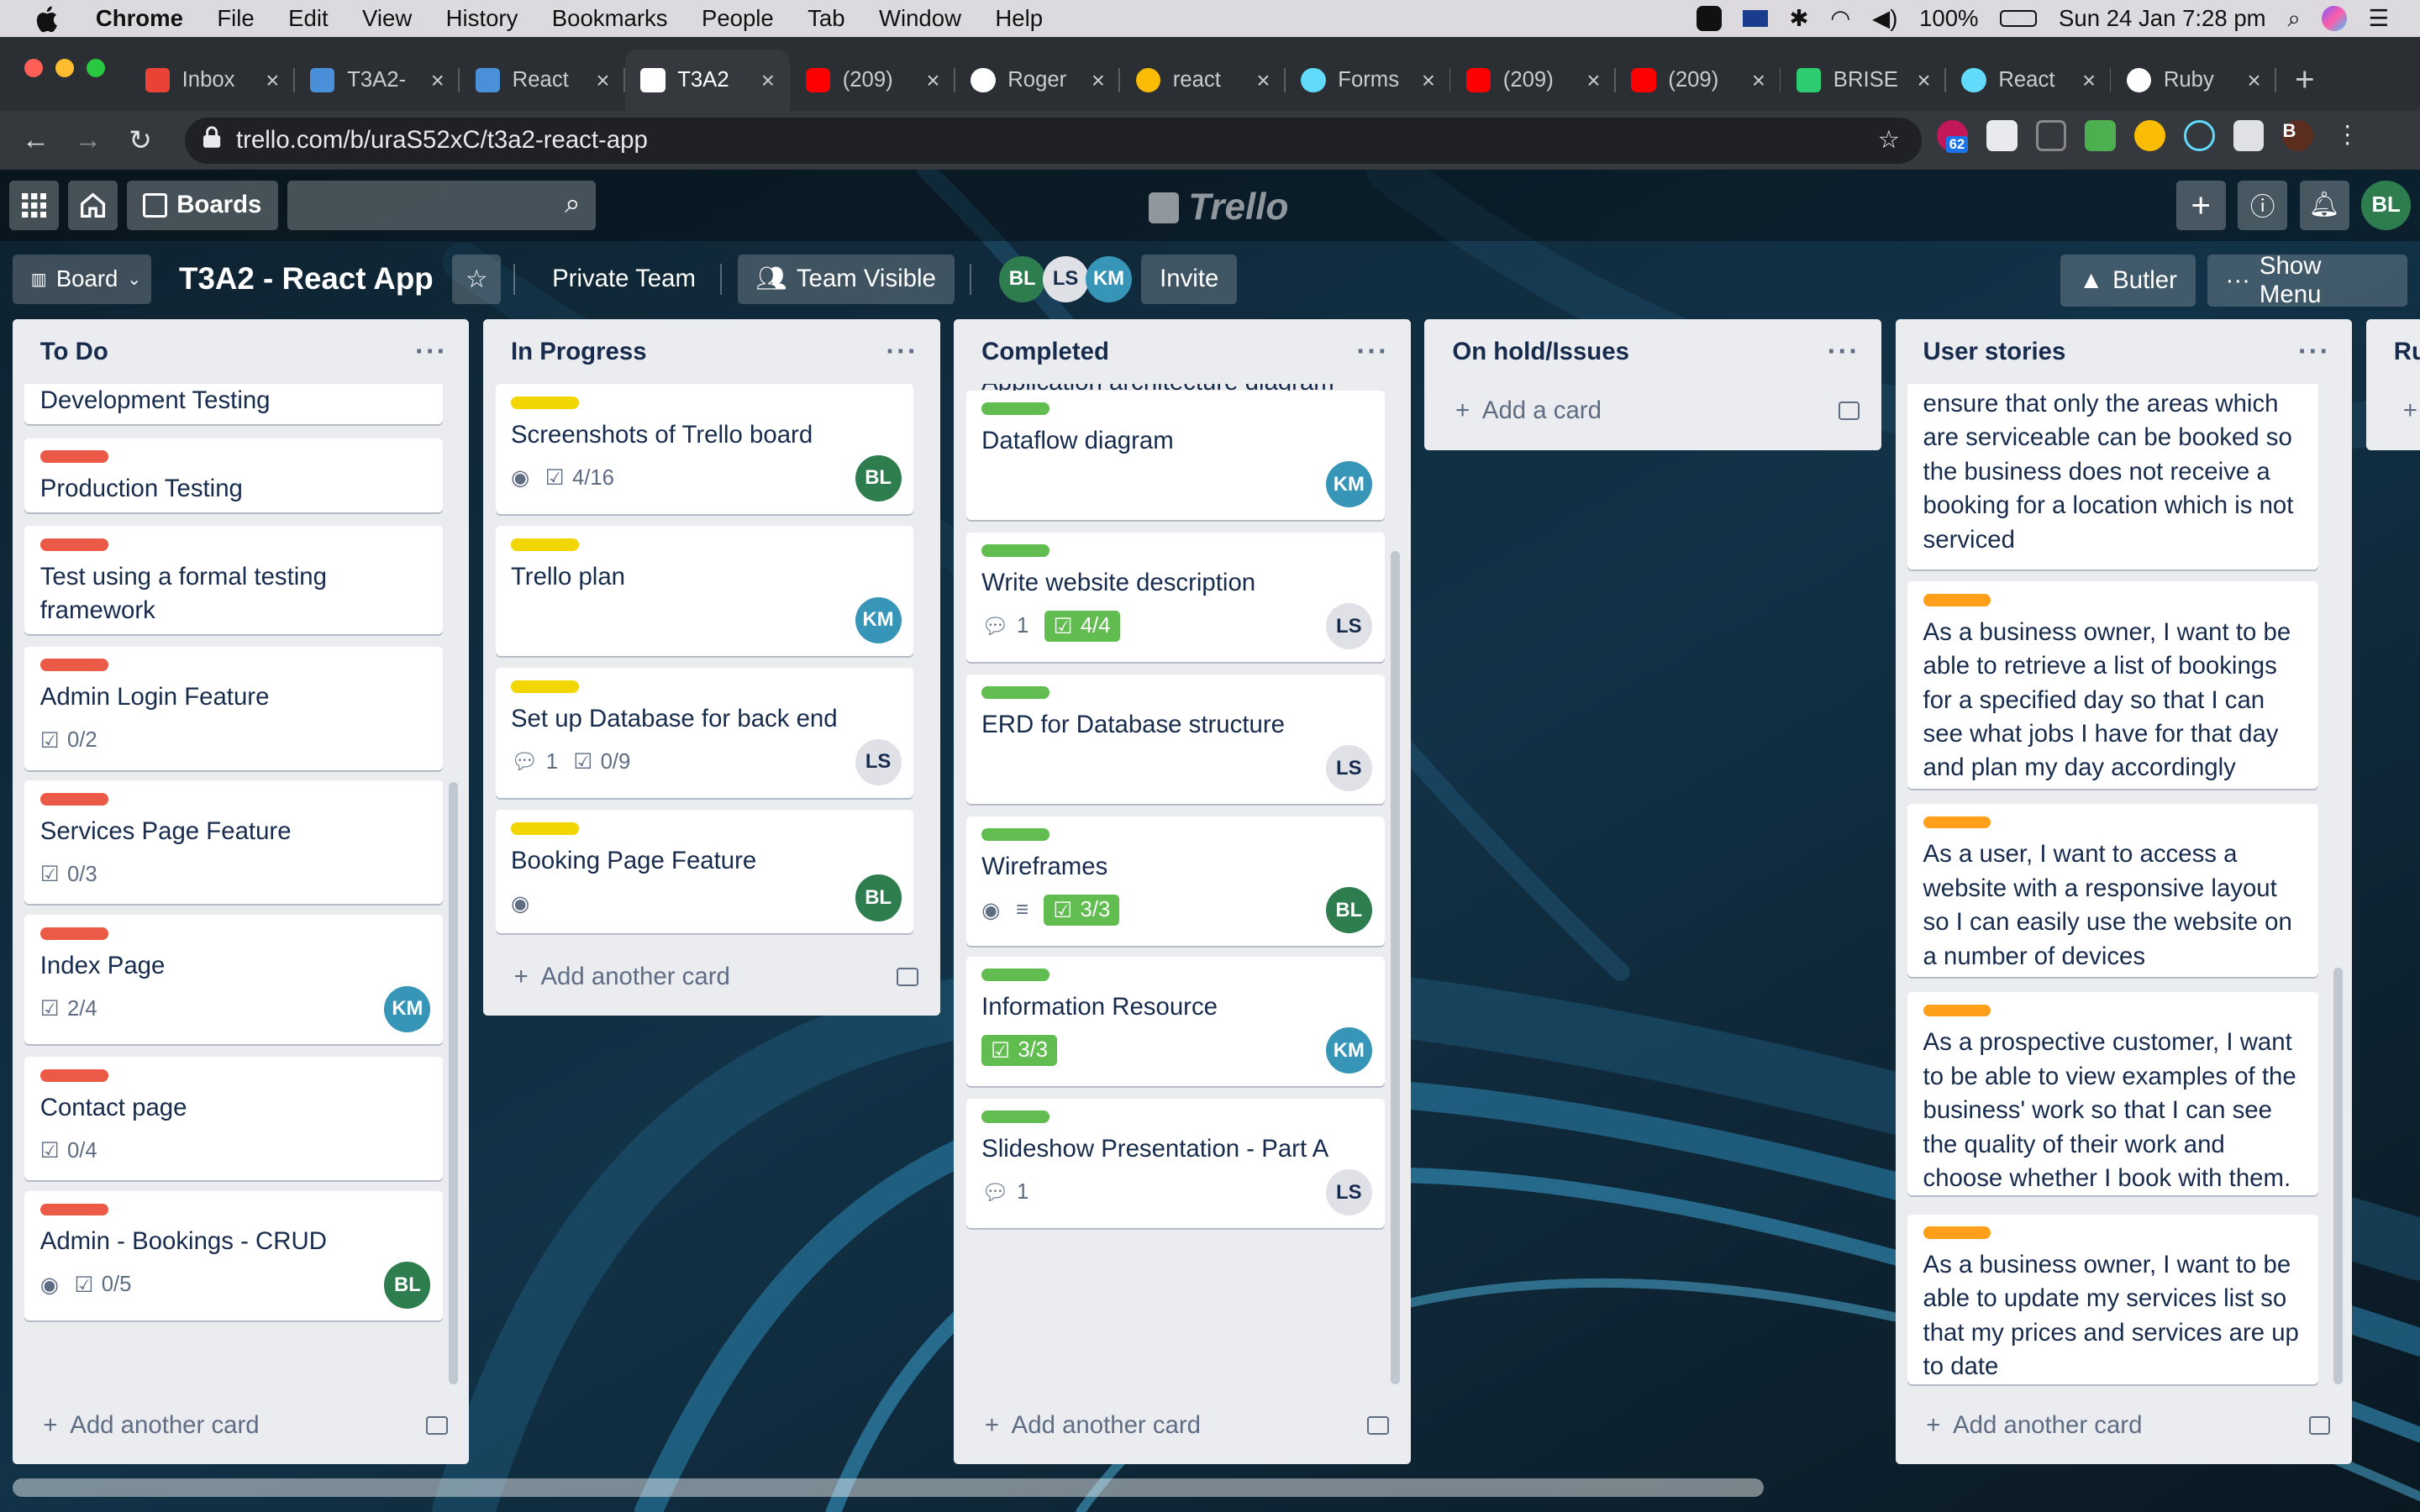 The width and height of the screenshot is (2420, 1512). What do you see at coordinates (2307, 280) in the screenshot?
I see `show-menu-button: ··· Show Menu` at bounding box center [2307, 280].